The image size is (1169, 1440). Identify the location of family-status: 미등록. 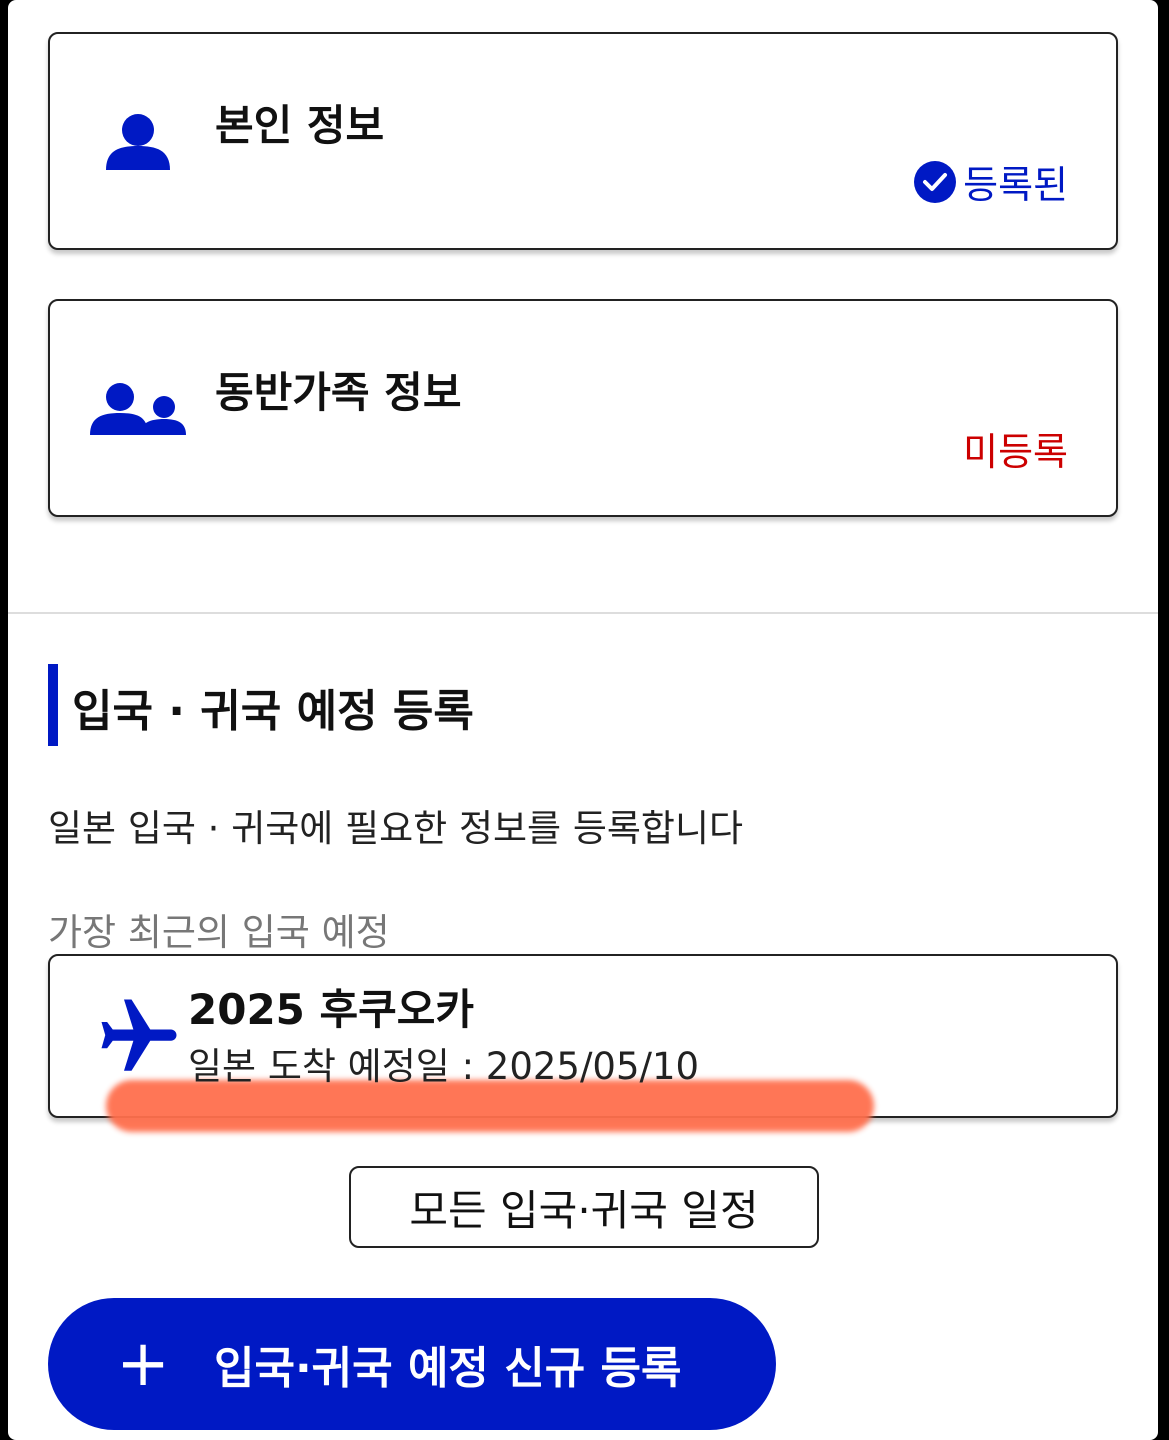
(1015, 448).